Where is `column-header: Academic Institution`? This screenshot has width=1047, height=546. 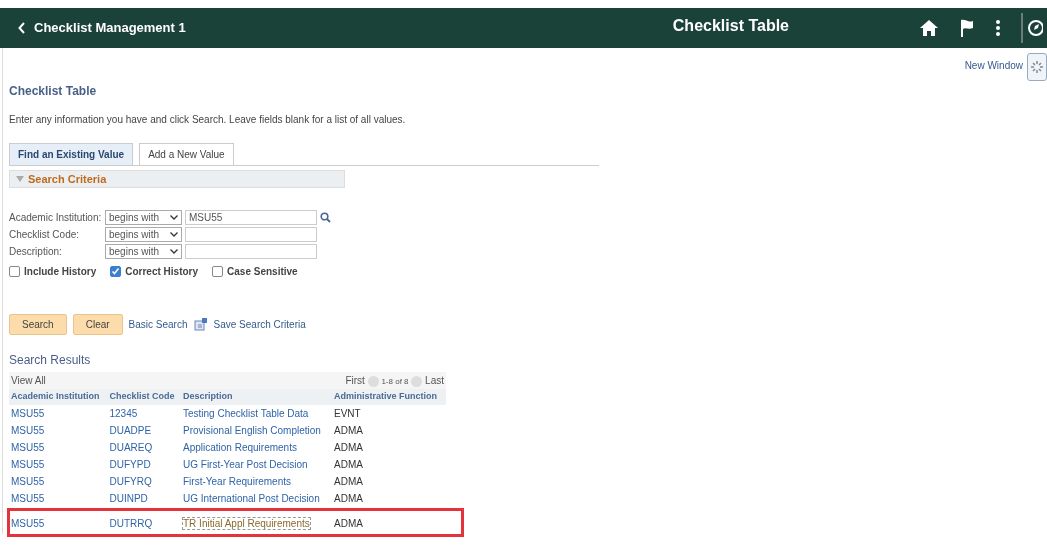
column-header: Academic Institution is located at coordinates (58, 397).